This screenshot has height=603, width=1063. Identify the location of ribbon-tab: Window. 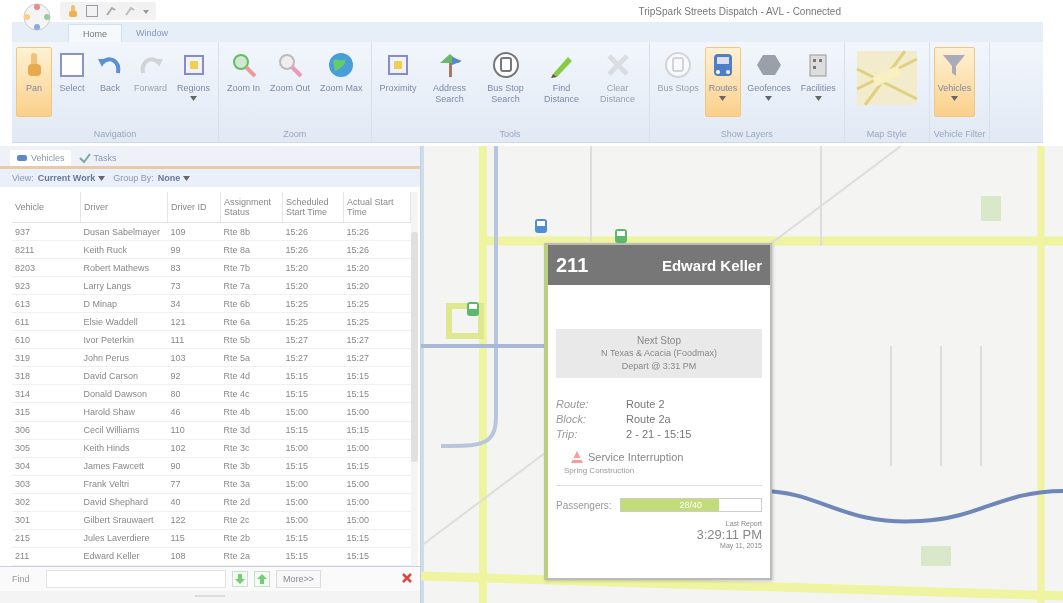
(152, 33).